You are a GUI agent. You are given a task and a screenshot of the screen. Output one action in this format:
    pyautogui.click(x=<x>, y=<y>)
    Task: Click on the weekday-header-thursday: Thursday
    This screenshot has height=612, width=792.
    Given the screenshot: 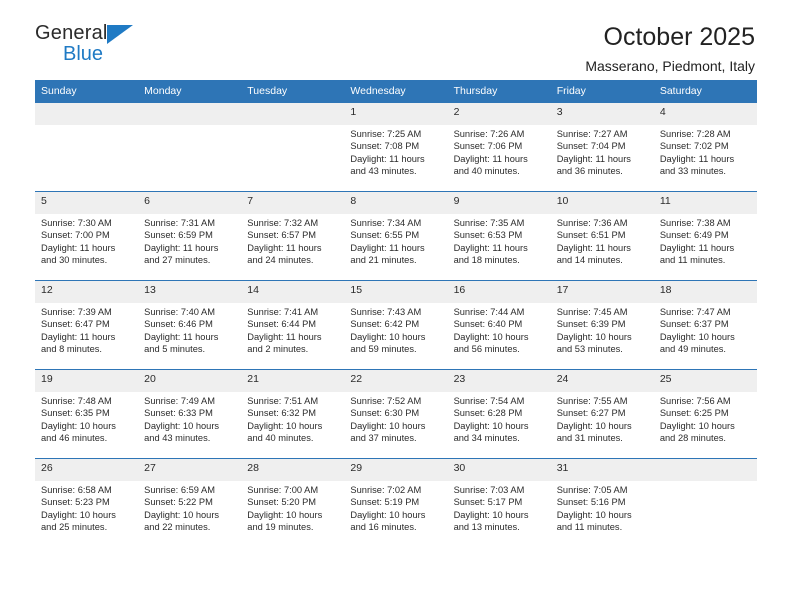 What is the action you would take?
    pyautogui.click(x=499, y=91)
    